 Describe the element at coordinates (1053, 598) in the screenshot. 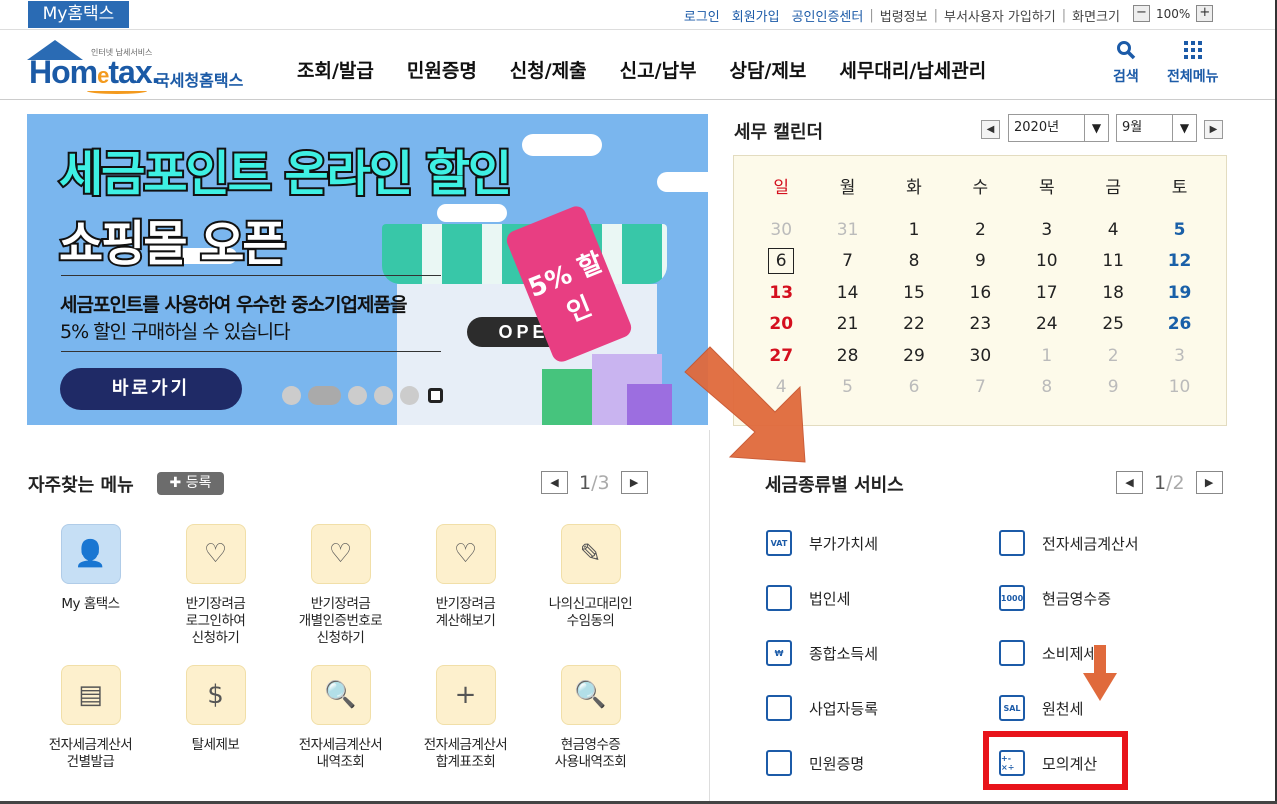

I see `tax-service-item: 1000 현금영수증` at that location.